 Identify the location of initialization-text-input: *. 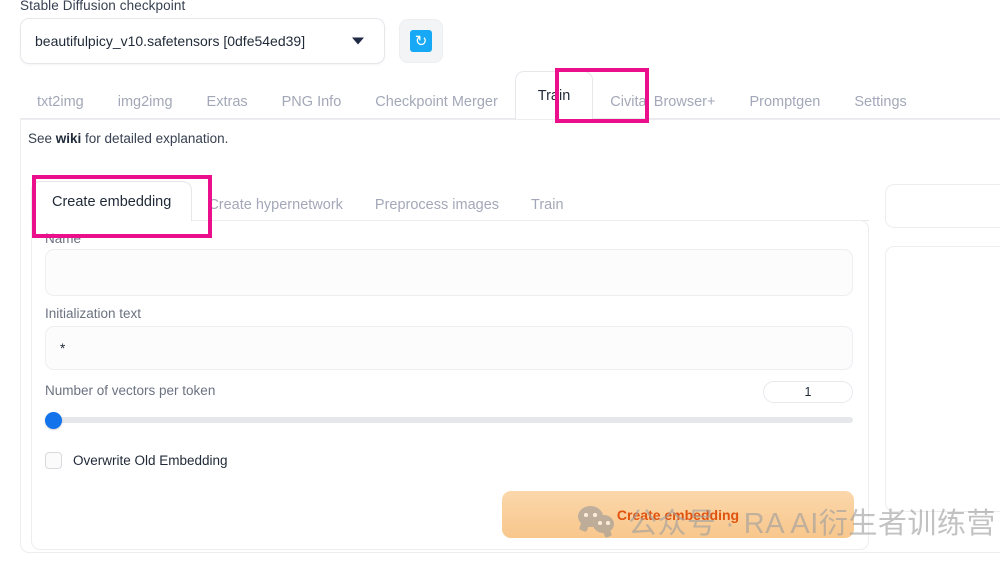
(449, 348).